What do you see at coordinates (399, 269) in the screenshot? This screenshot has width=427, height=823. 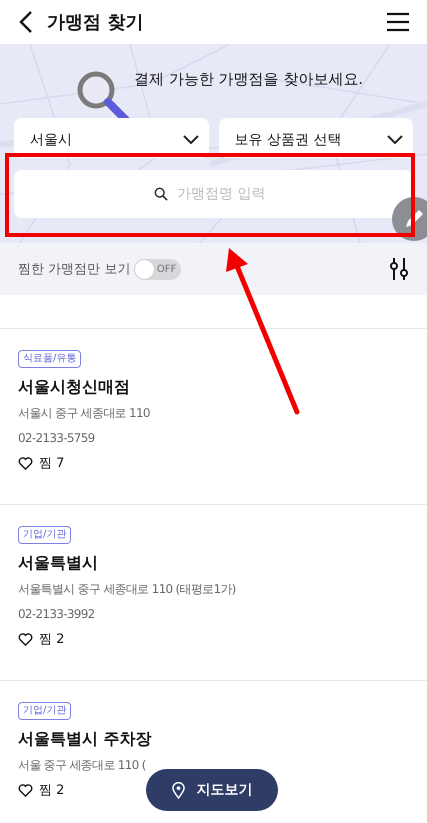 I see `filter-sliders-icon` at bounding box center [399, 269].